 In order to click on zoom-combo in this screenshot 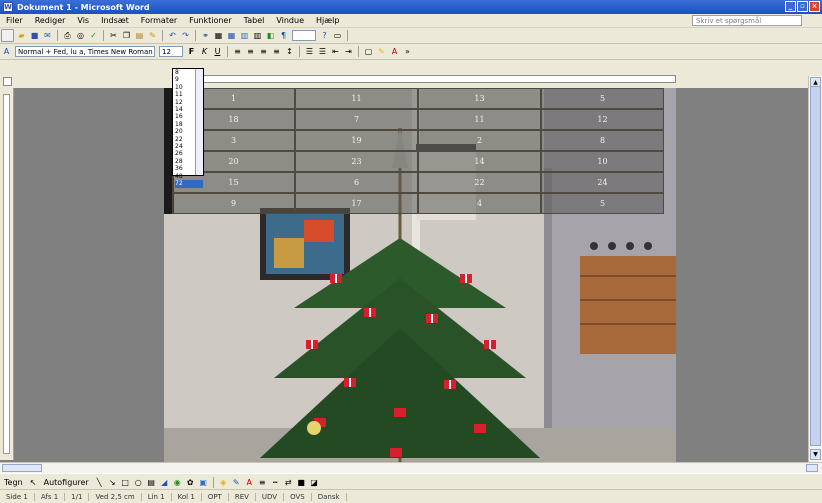, I will do `click(304, 35)`.